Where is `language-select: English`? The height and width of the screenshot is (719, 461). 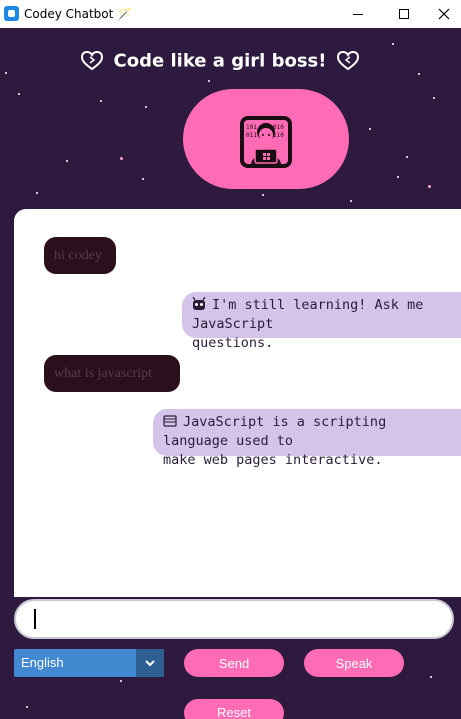
language-select: English is located at coordinates (89, 663).